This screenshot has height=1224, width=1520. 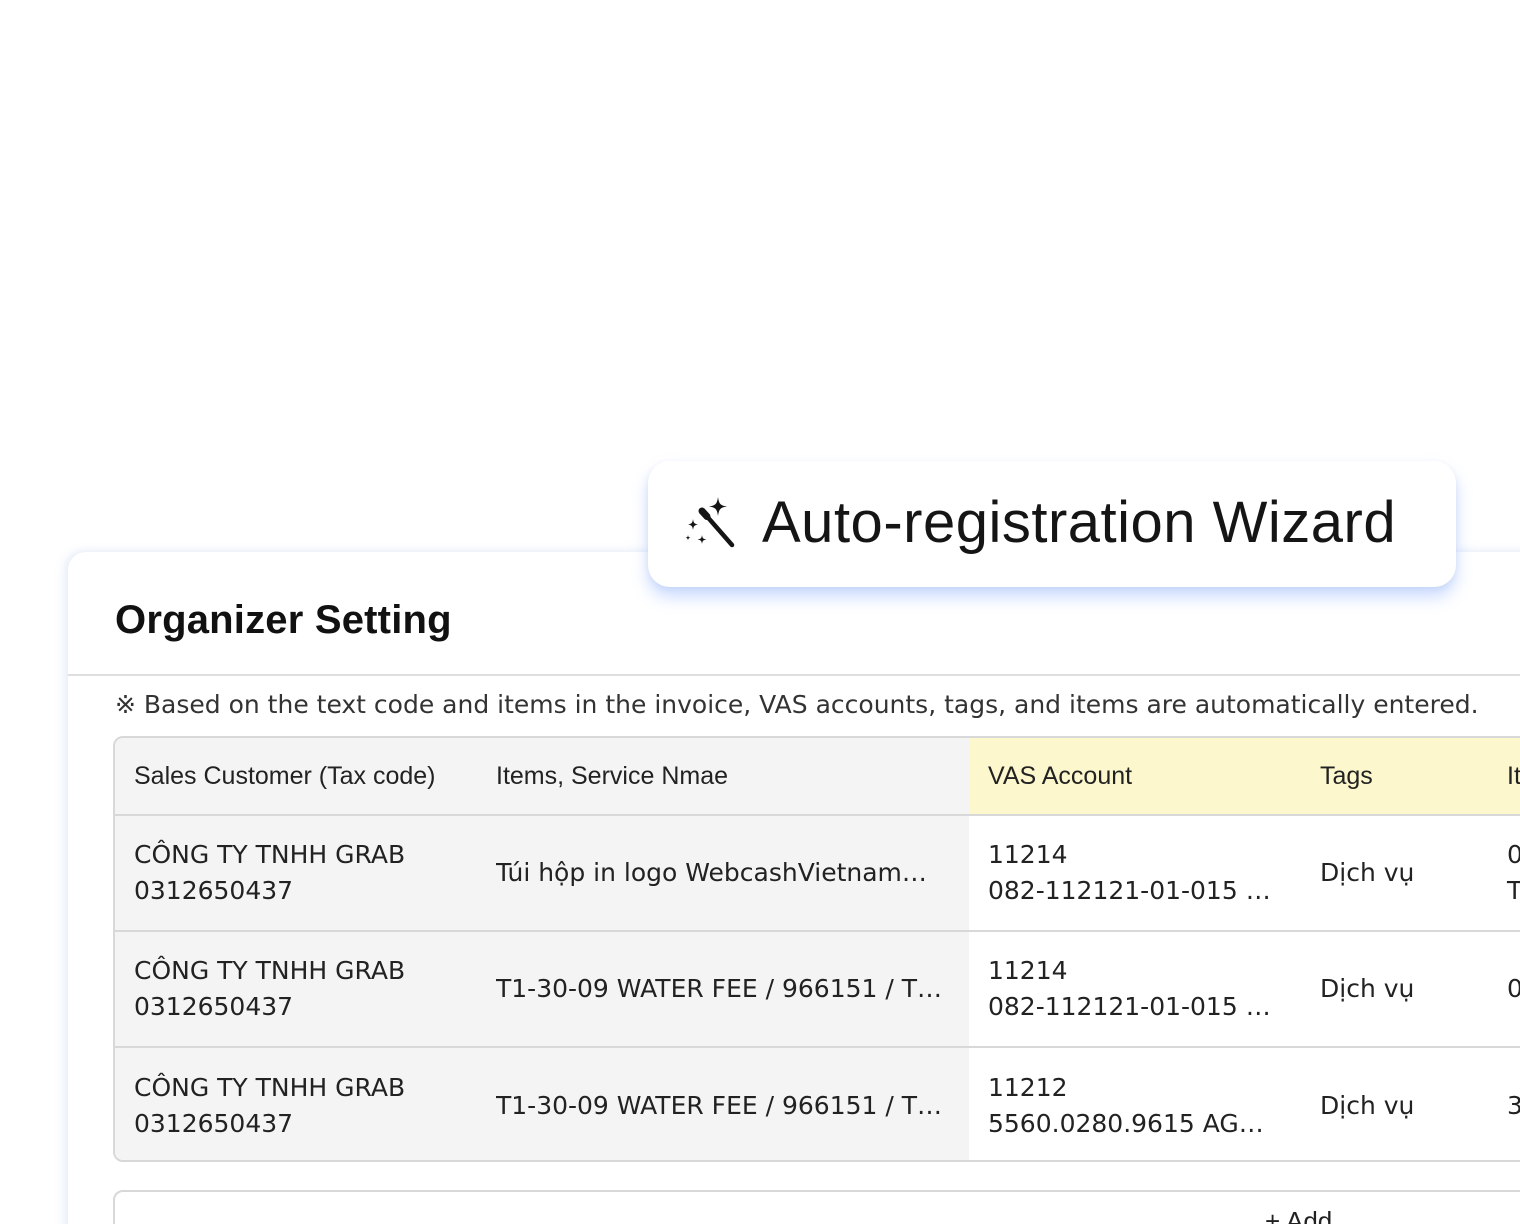 I want to click on wizard-label: Auto-registration Wizard, so click(x=1079, y=522).